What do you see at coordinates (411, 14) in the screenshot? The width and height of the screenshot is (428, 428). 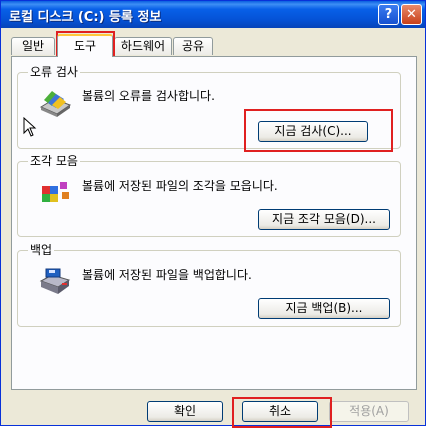 I see `close-button: ✕` at bounding box center [411, 14].